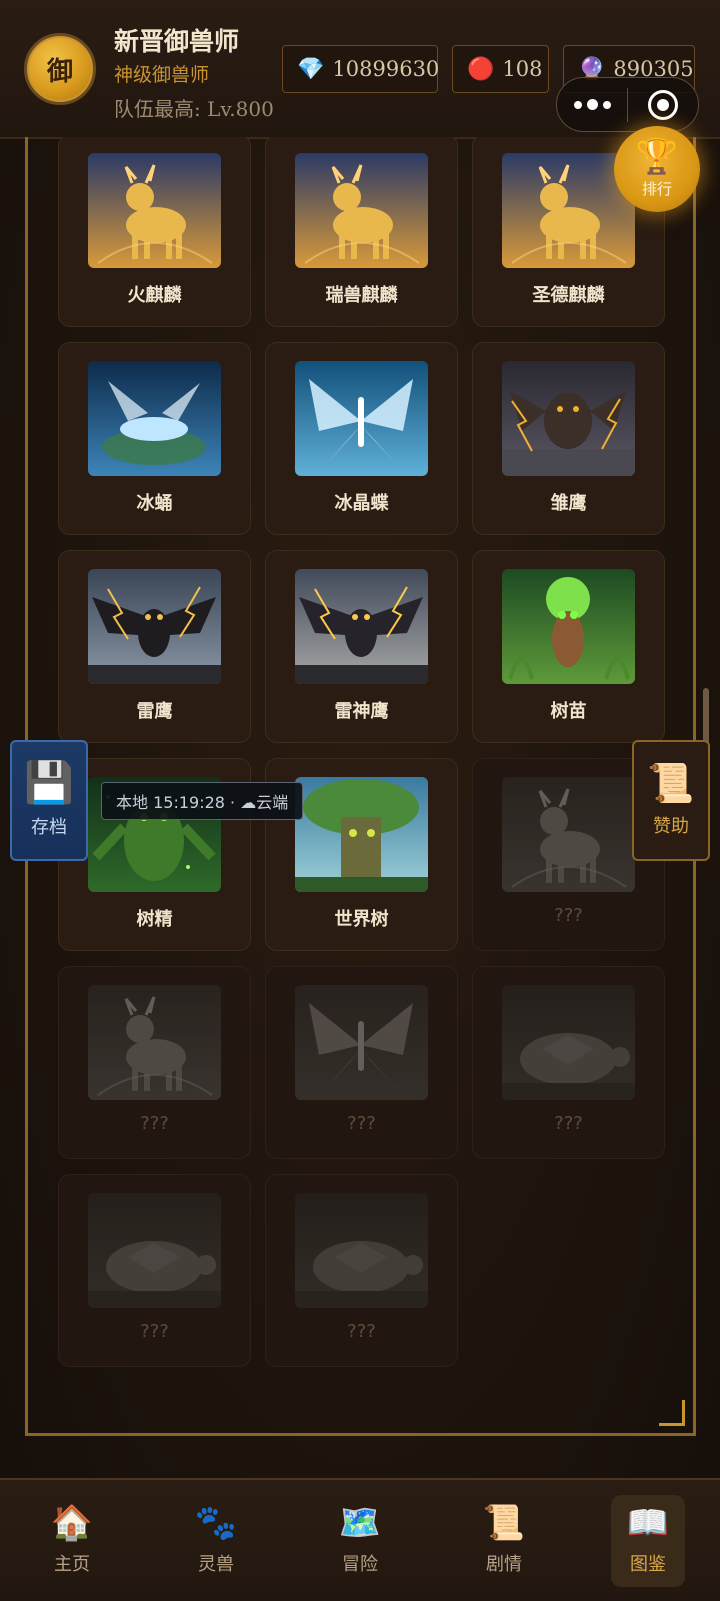 The width and height of the screenshot is (720, 1601). I want to click on beast-card: 火麒麟, so click(154, 232).